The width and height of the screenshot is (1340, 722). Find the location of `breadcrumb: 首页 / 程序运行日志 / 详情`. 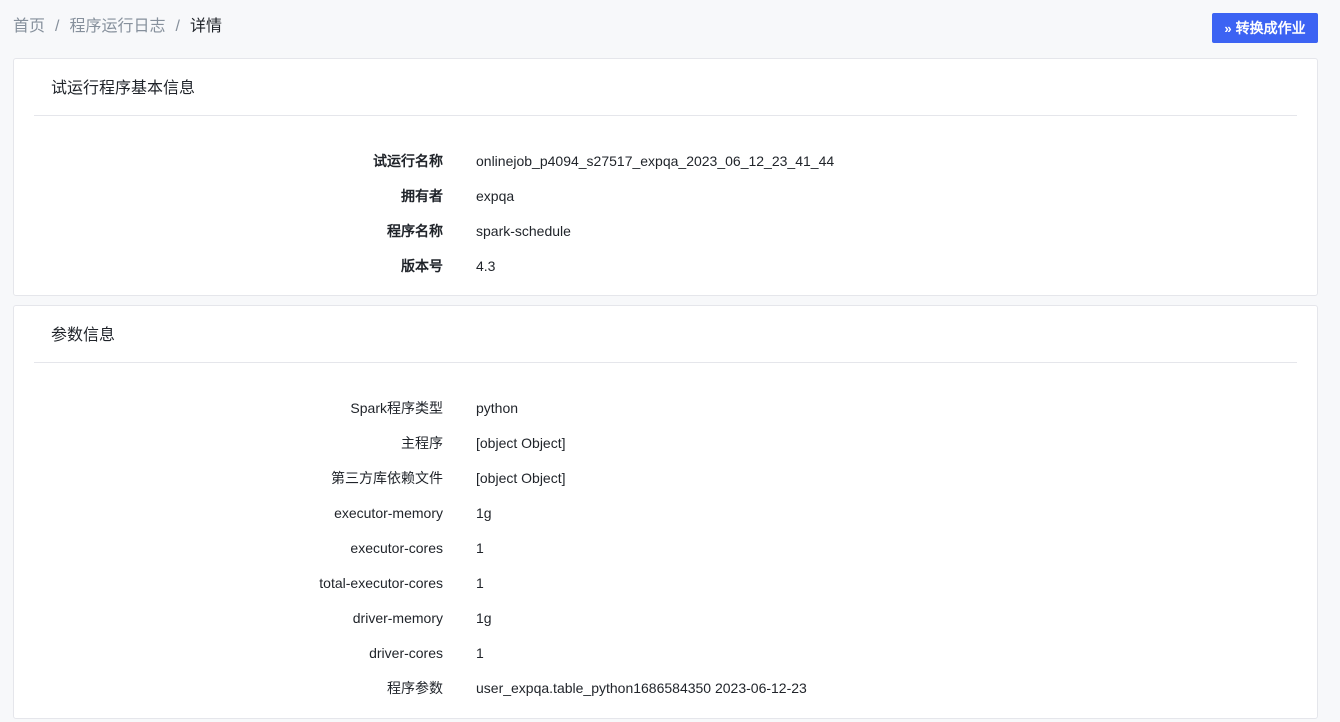

breadcrumb: 首页 / 程序运行日志 / 详情 is located at coordinates (117, 27).